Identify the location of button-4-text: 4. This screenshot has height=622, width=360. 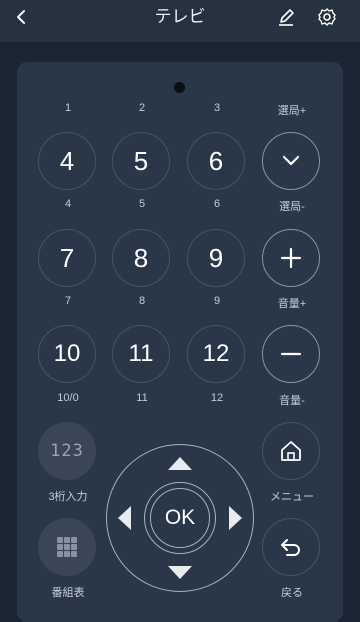
(67, 160).